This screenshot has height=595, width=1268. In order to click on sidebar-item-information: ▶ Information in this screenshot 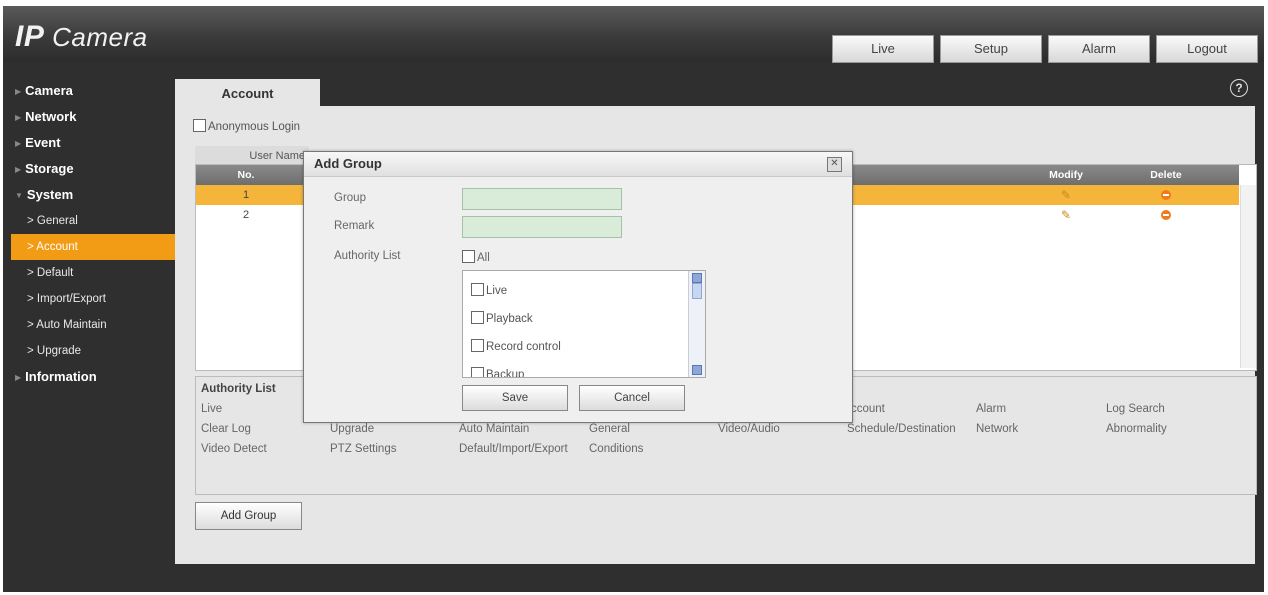, I will do `click(93, 377)`.